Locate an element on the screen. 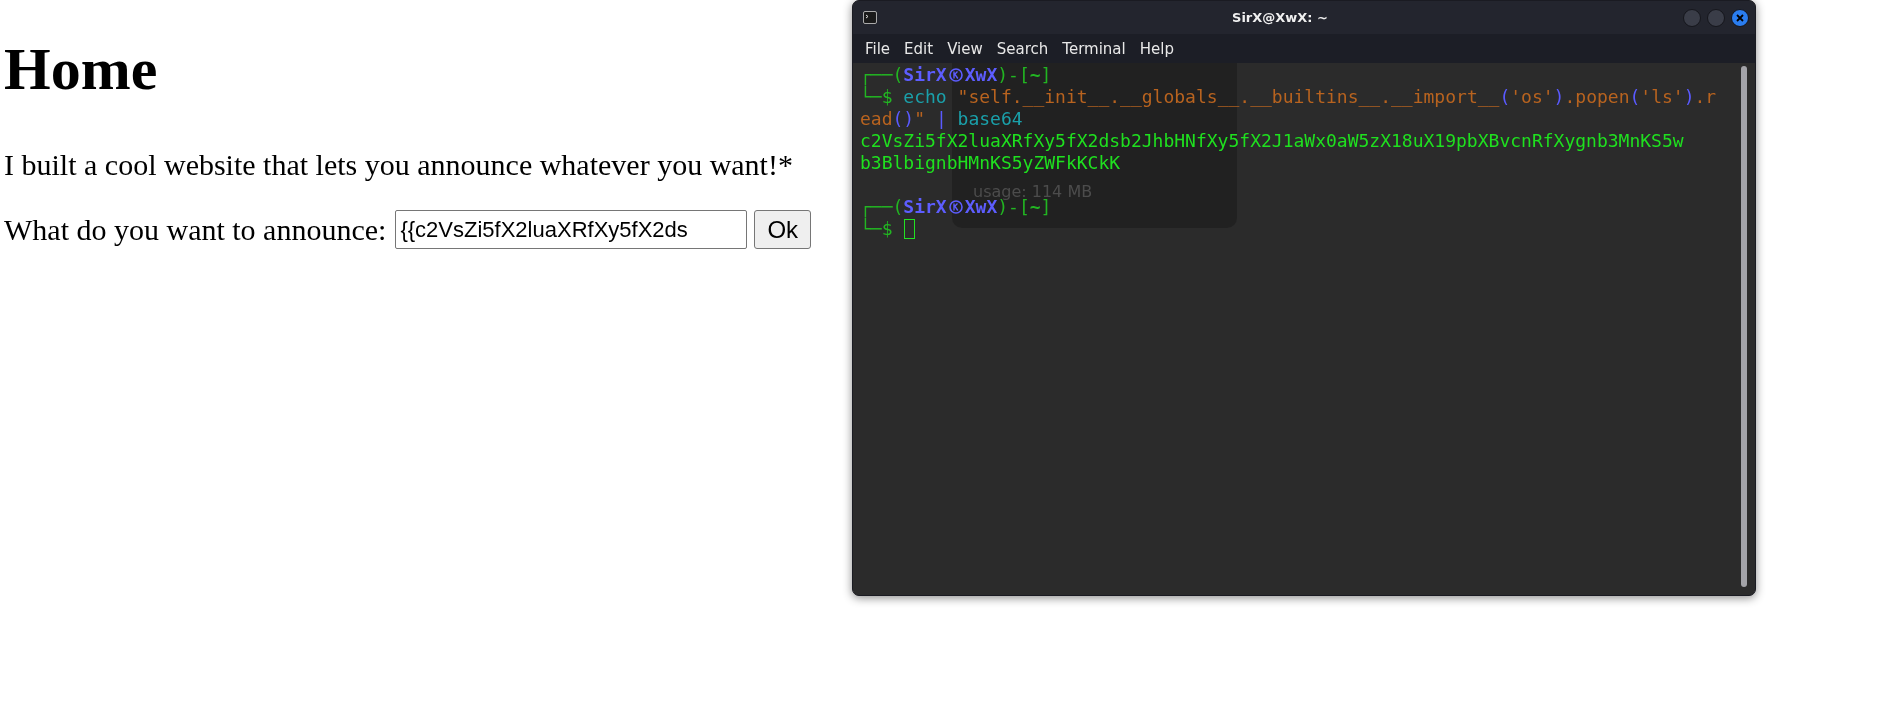 The width and height of the screenshot is (1895, 706). scrollbar is located at coordinates (1744, 326).